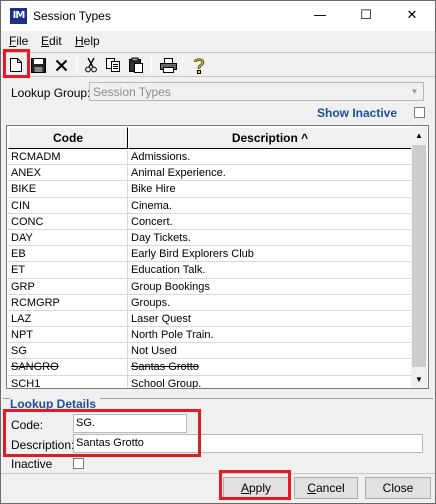 Image resolution: width=436 pixels, height=504 pixels. Describe the element at coordinates (218, 488) in the screenshot. I see `button-bar: Apply Cancel Close` at that location.